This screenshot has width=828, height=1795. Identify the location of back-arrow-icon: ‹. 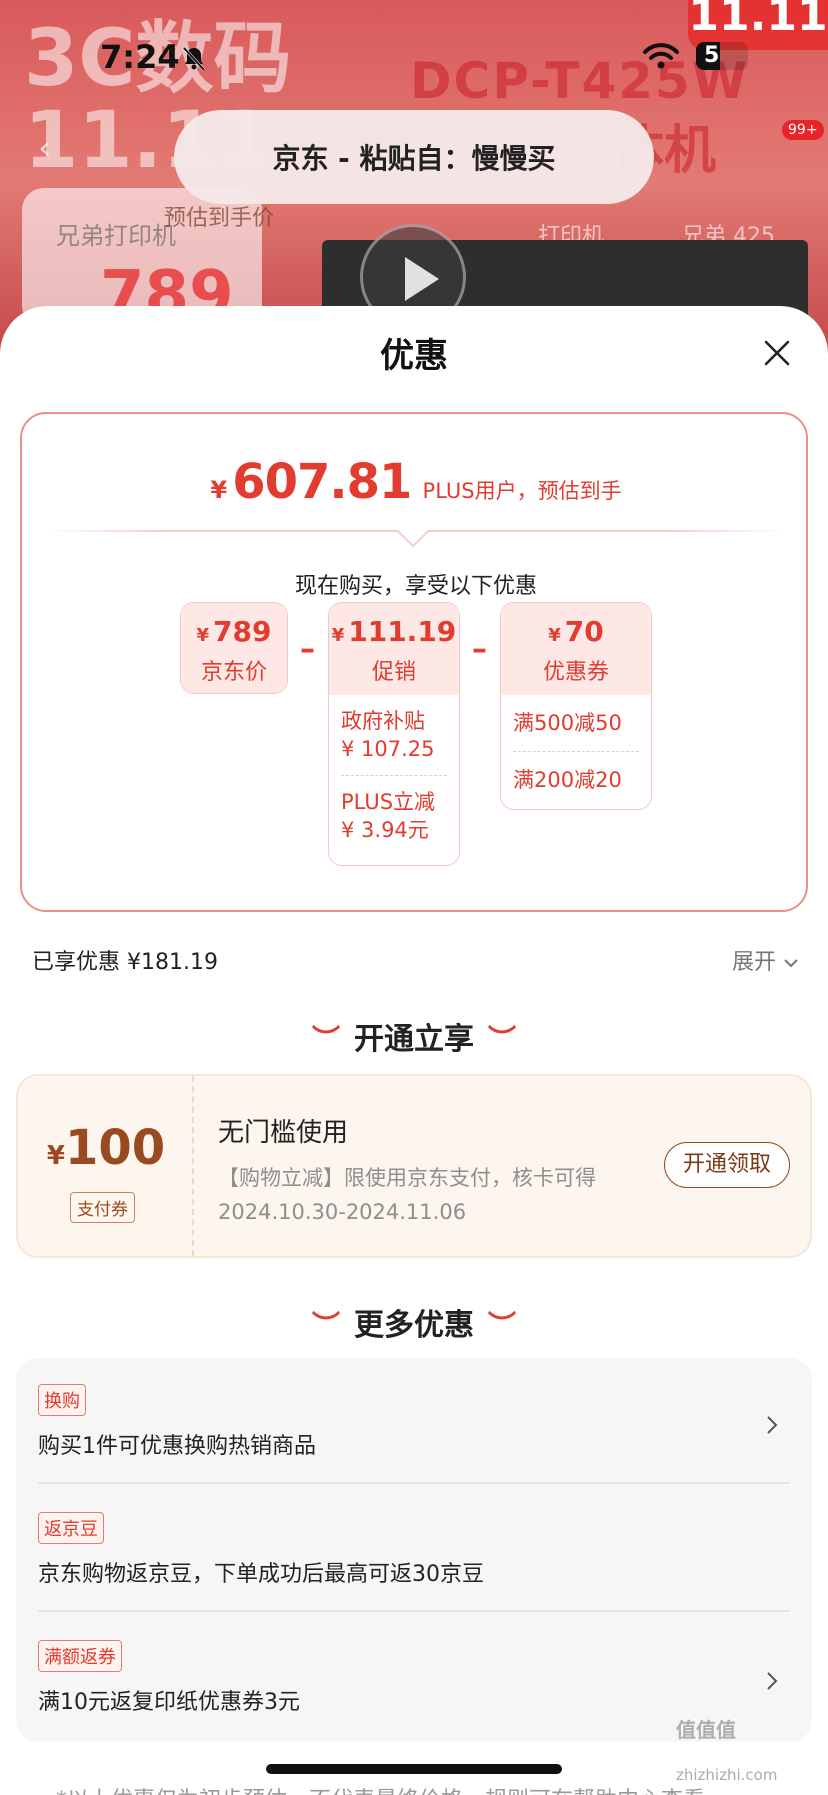
(45, 148).